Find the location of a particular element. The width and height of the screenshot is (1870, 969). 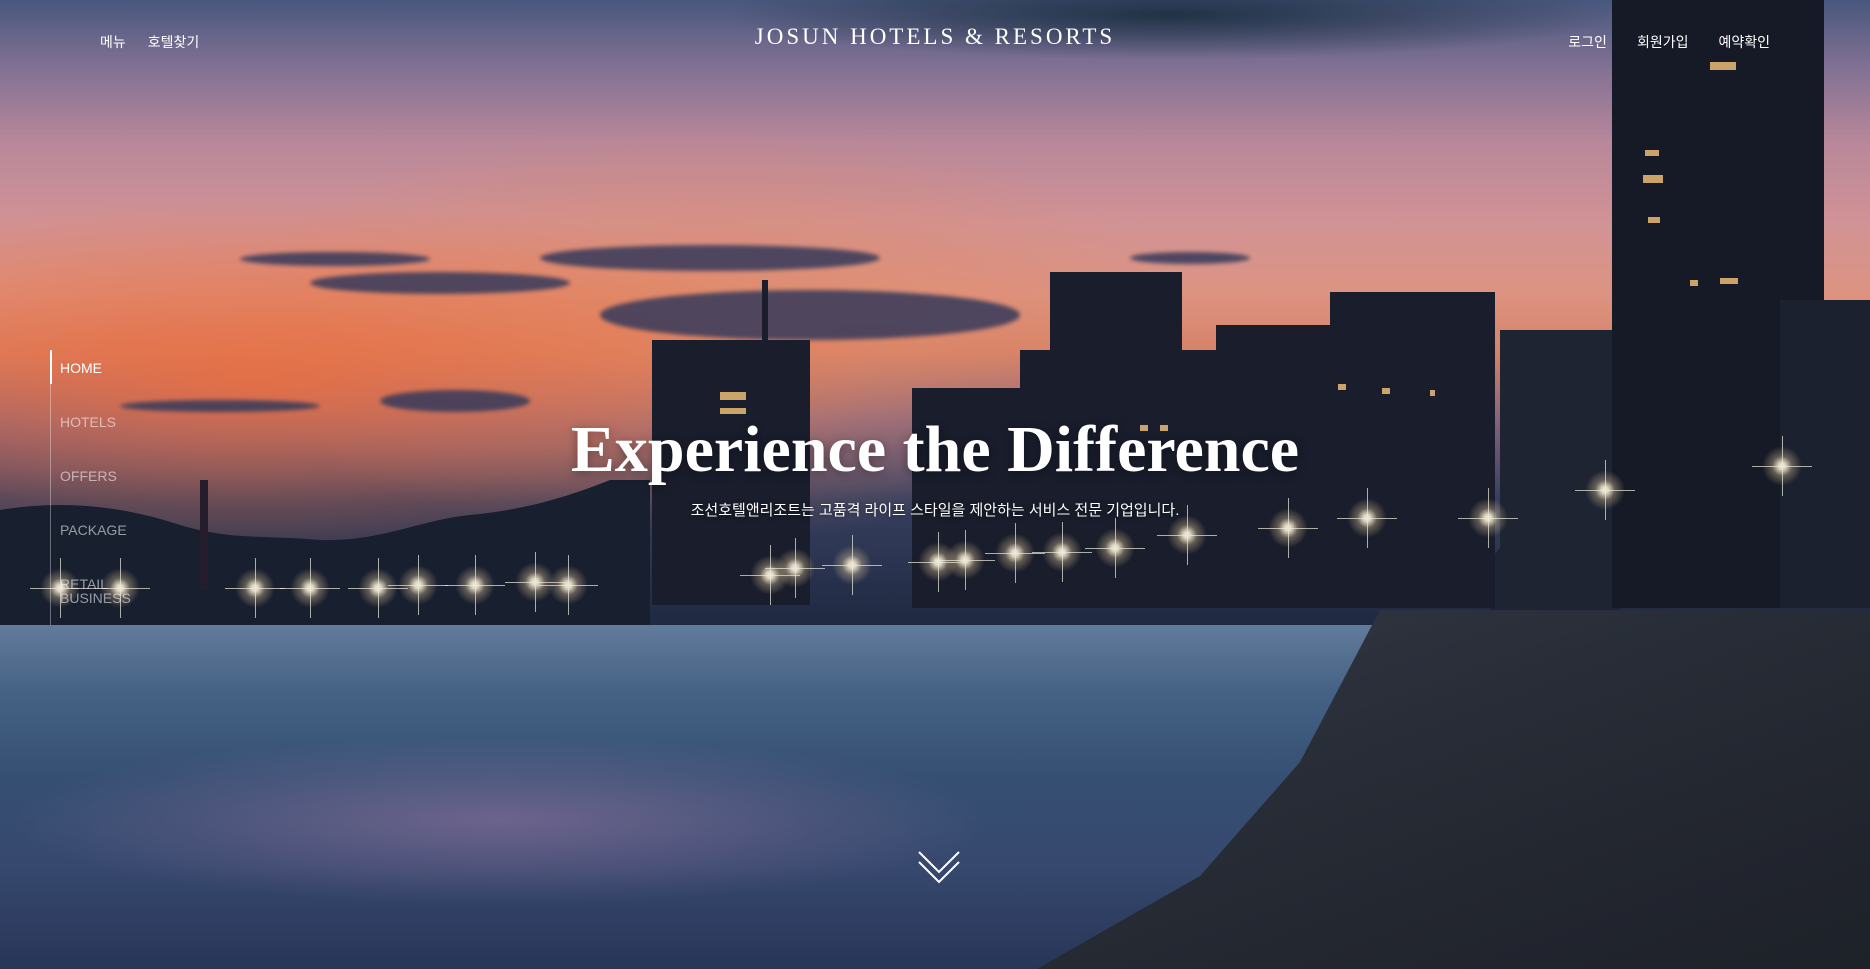

side-nav-item-home: HOME is located at coordinates (81, 368).